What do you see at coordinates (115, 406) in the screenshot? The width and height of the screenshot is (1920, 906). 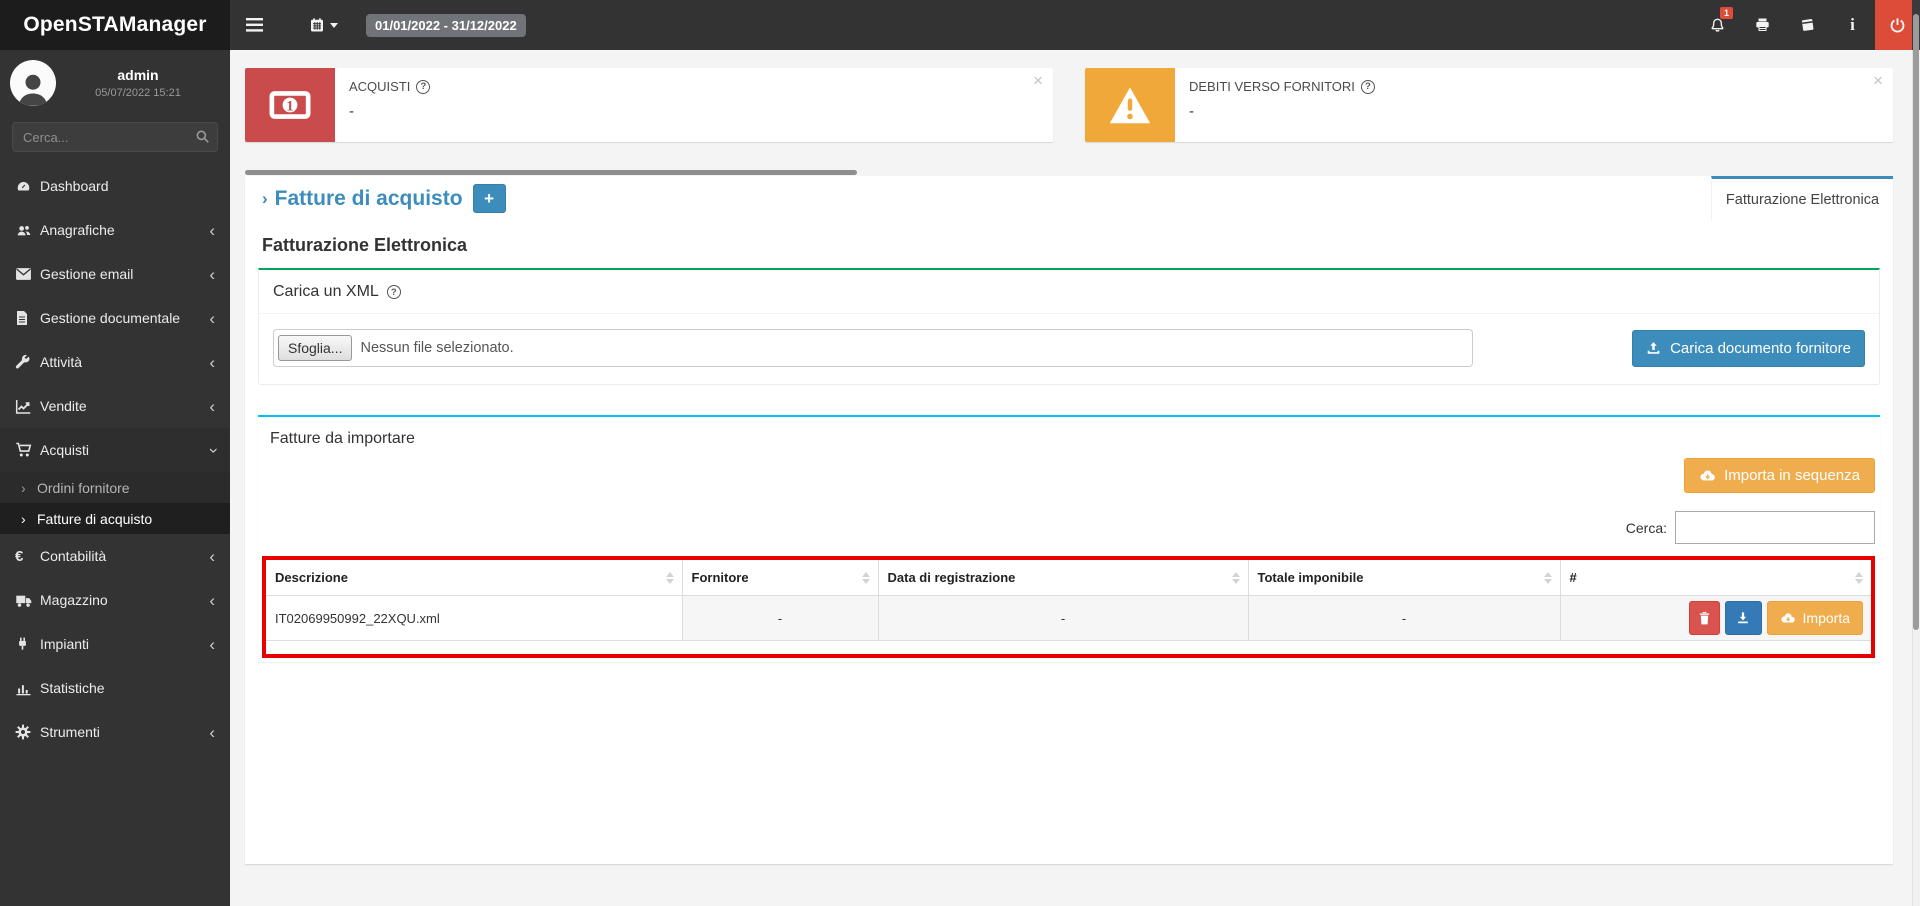 I see `sidebar-item-vendite: Vendite ‹` at bounding box center [115, 406].